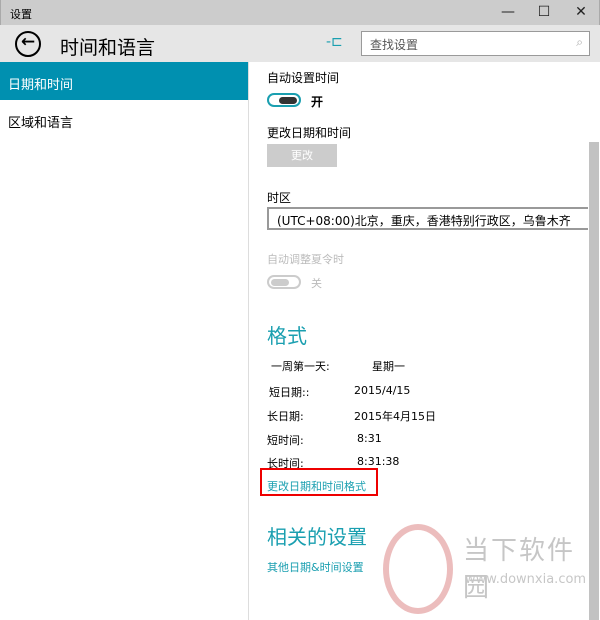  I want to click on format-key: 短日期::, so click(289, 392).